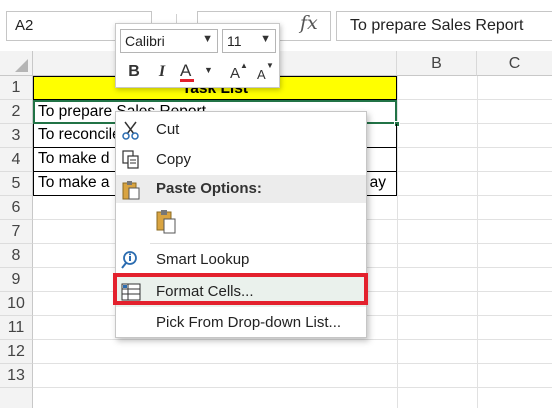  What do you see at coordinates (162, 72) in the screenshot?
I see `italic-button: I` at bounding box center [162, 72].